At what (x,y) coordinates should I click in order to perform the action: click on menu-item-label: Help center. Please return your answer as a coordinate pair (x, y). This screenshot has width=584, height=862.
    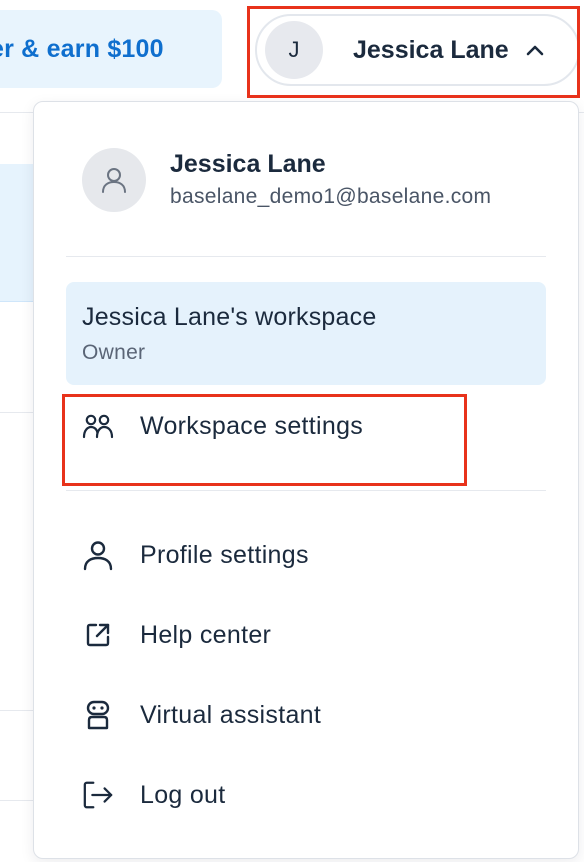
    Looking at the image, I should click on (206, 634).